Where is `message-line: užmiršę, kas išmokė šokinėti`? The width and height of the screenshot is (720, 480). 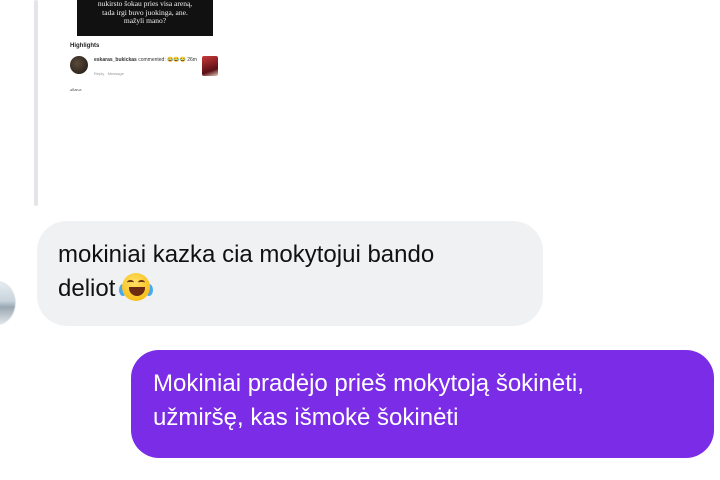
message-line: užmiršę, kas išmokė šokinėti is located at coordinates (306, 417).